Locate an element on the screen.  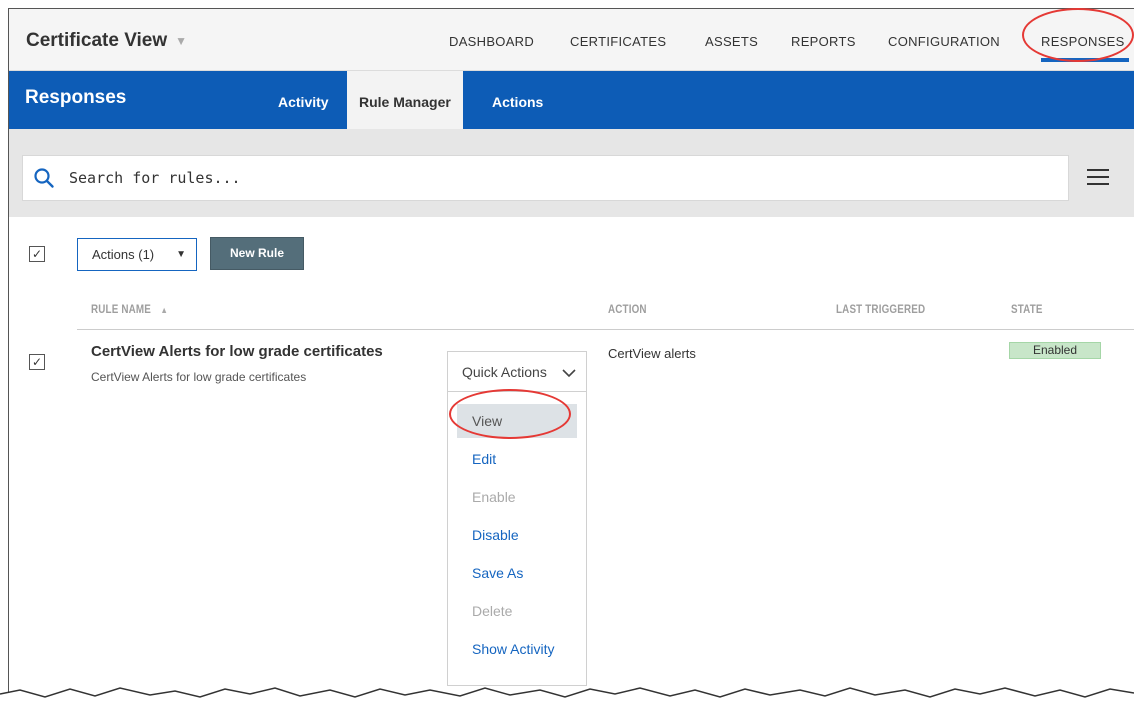
search-icon is located at coordinates (44, 178).